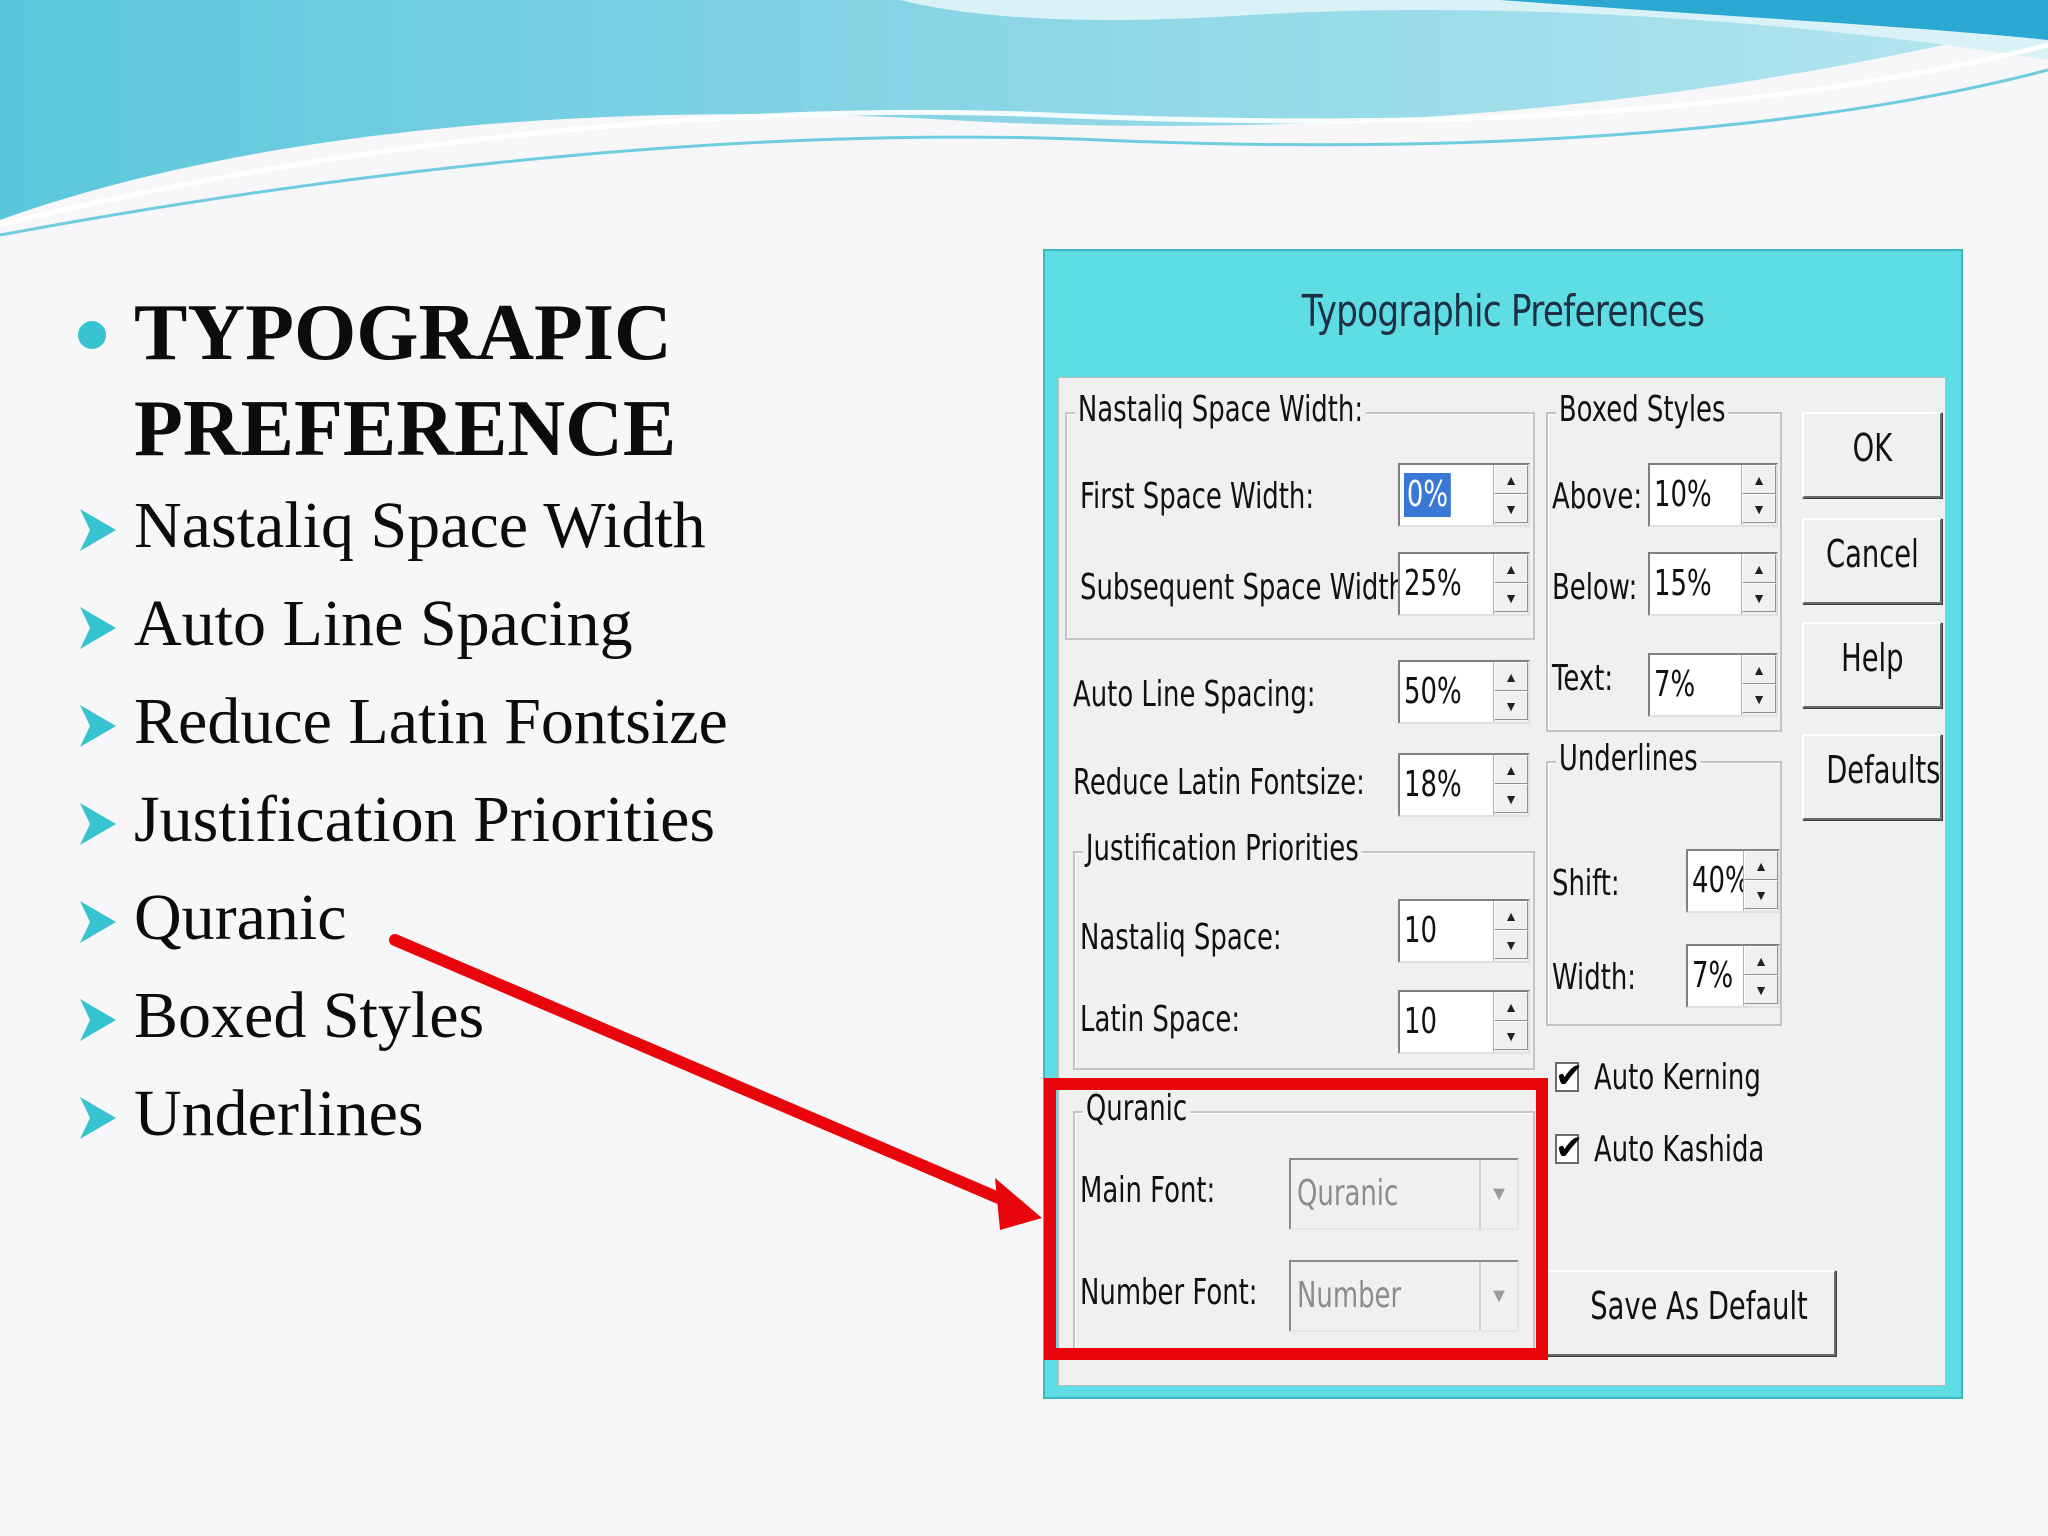  Describe the element at coordinates (1683, 584) in the screenshot. I see `spinner-value: 15%` at that location.